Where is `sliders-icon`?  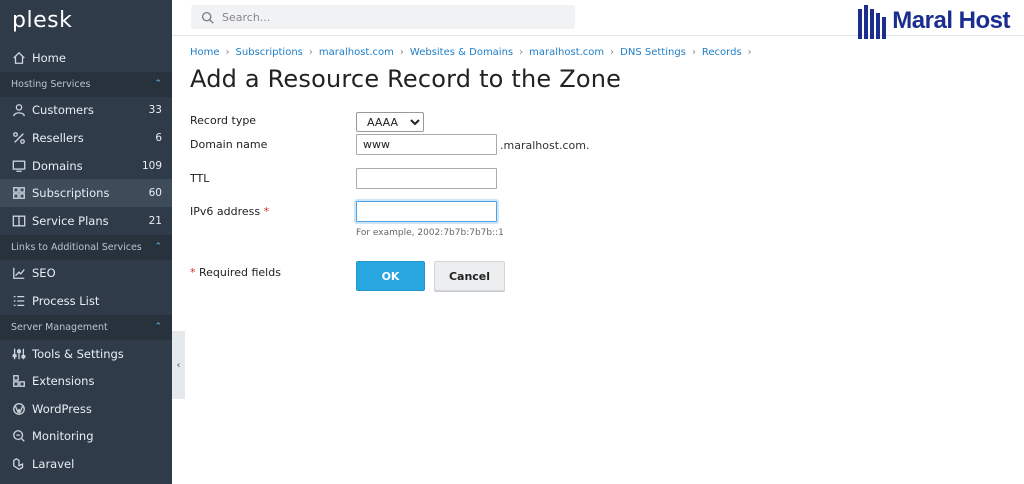
sliders-icon is located at coordinates (19, 354).